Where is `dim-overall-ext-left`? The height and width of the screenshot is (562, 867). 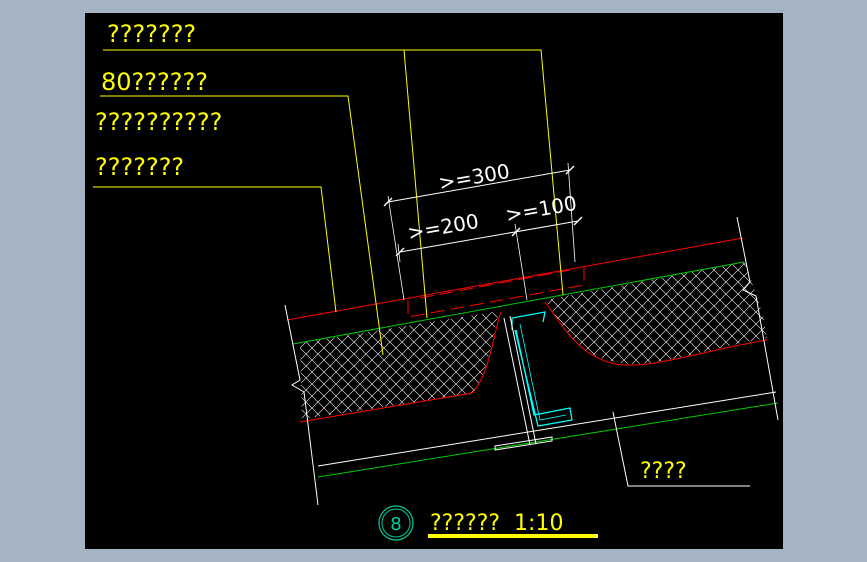
dim-overall-ext-left is located at coordinates (396, 248).